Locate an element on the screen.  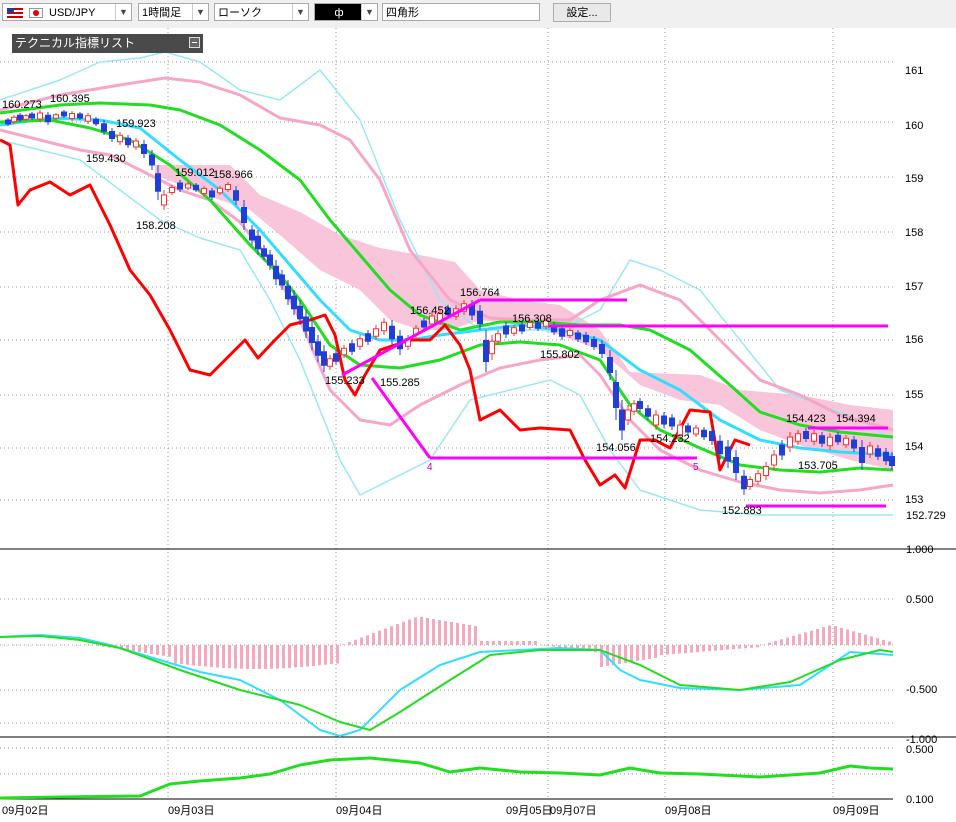
chart-type-select: ローソク ▼ is located at coordinates (261, 12).